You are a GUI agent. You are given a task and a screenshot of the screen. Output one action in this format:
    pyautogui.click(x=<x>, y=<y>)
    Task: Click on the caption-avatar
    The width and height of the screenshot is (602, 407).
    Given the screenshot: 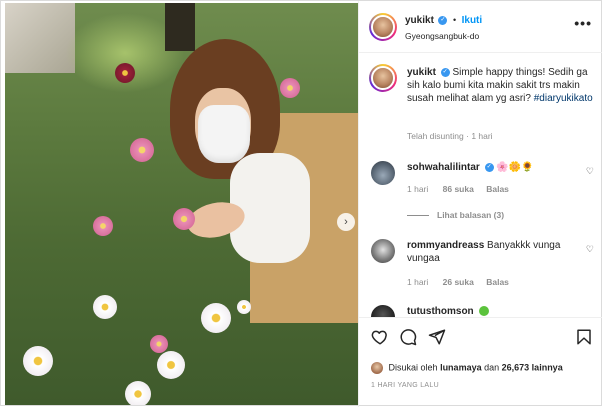 What is the action you would take?
    pyautogui.click(x=383, y=78)
    